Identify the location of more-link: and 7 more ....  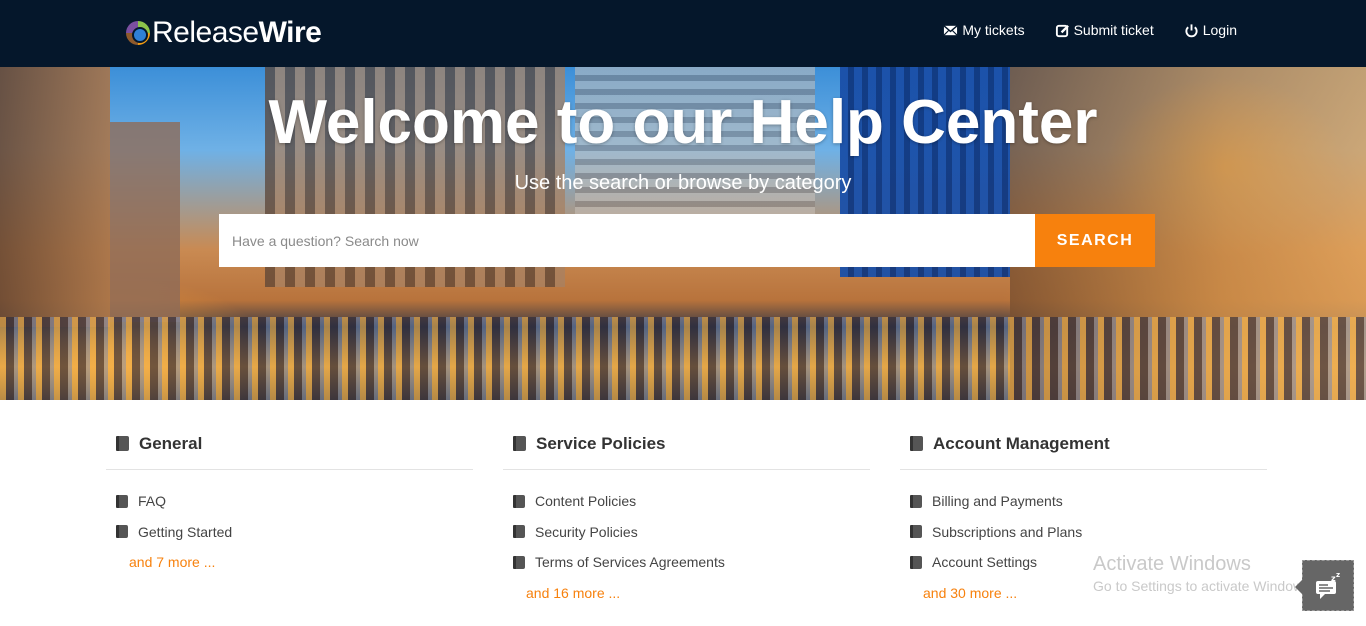
(289, 562).